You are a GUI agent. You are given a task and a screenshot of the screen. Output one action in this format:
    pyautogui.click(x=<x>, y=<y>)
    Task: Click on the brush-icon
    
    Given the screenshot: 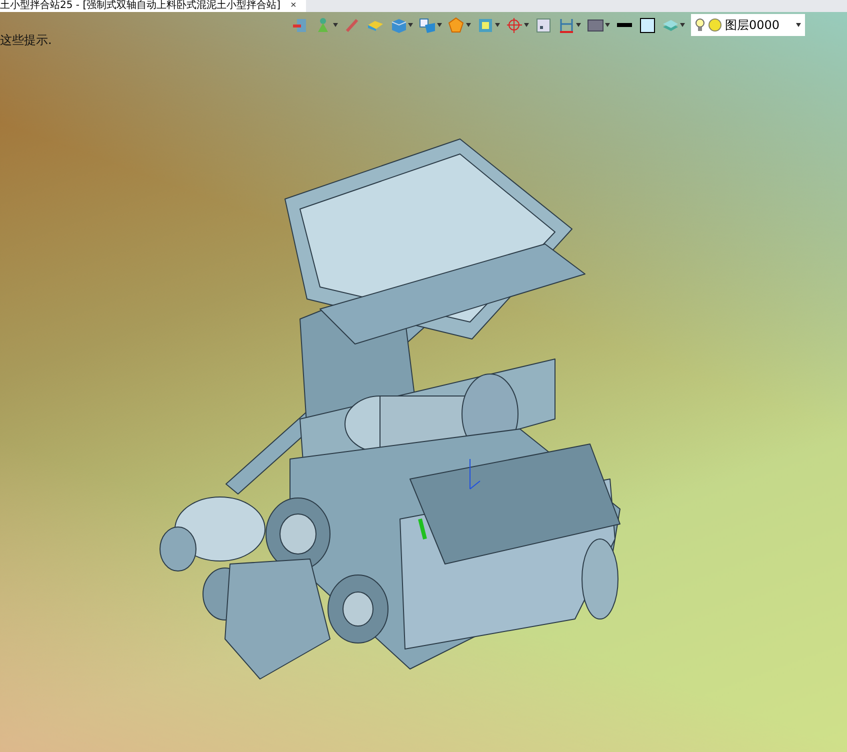 What is the action you would take?
    pyautogui.click(x=352, y=25)
    